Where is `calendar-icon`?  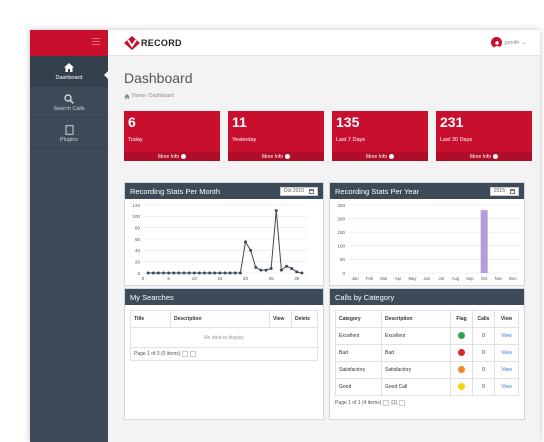 calendar-icon is located at coordinates (311, 191).